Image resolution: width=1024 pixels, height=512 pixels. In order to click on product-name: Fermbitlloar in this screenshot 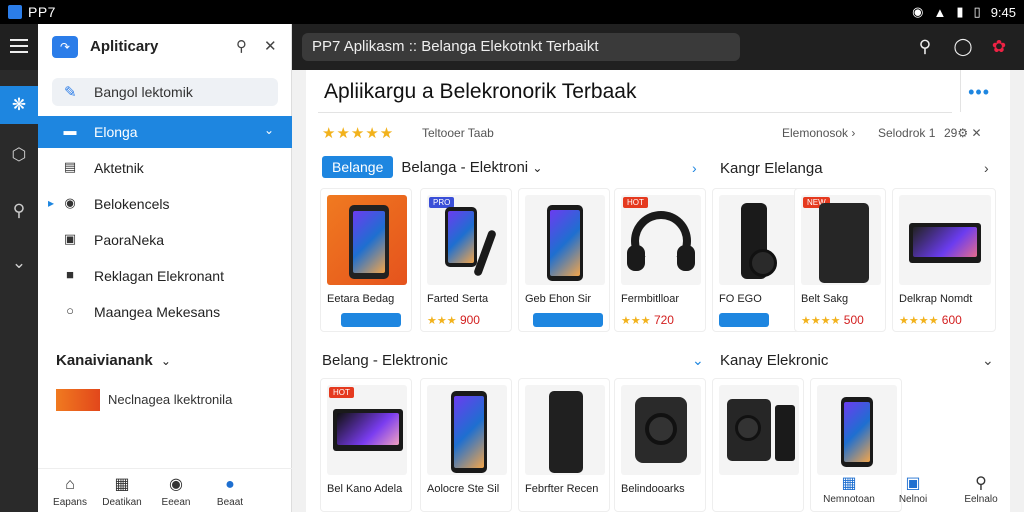, I will do `click(650, 299)`.